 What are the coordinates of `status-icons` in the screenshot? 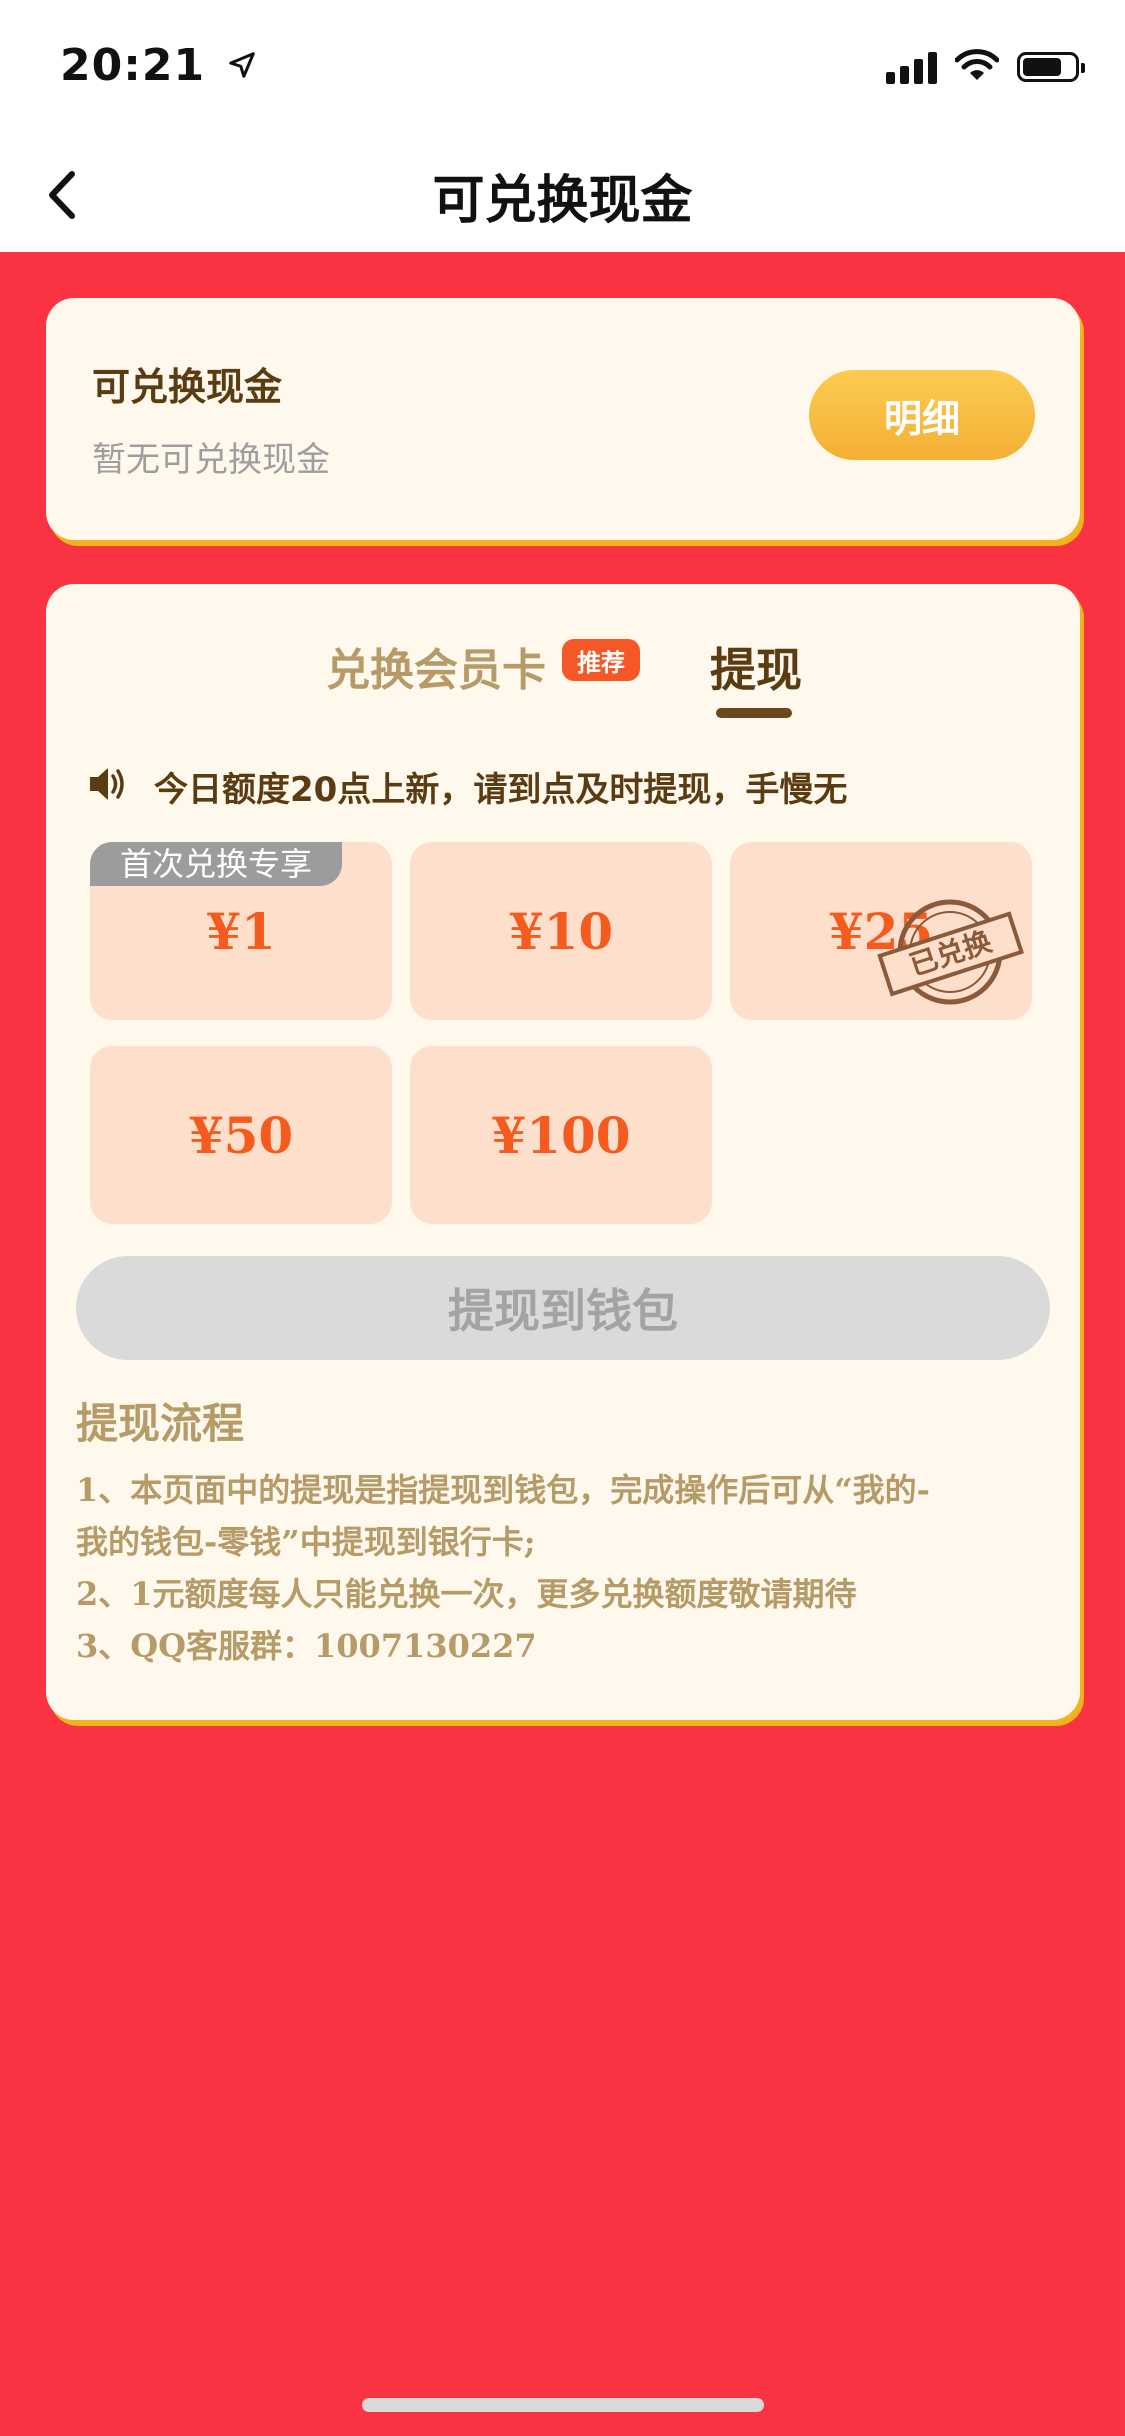 It's located at (985, 67).